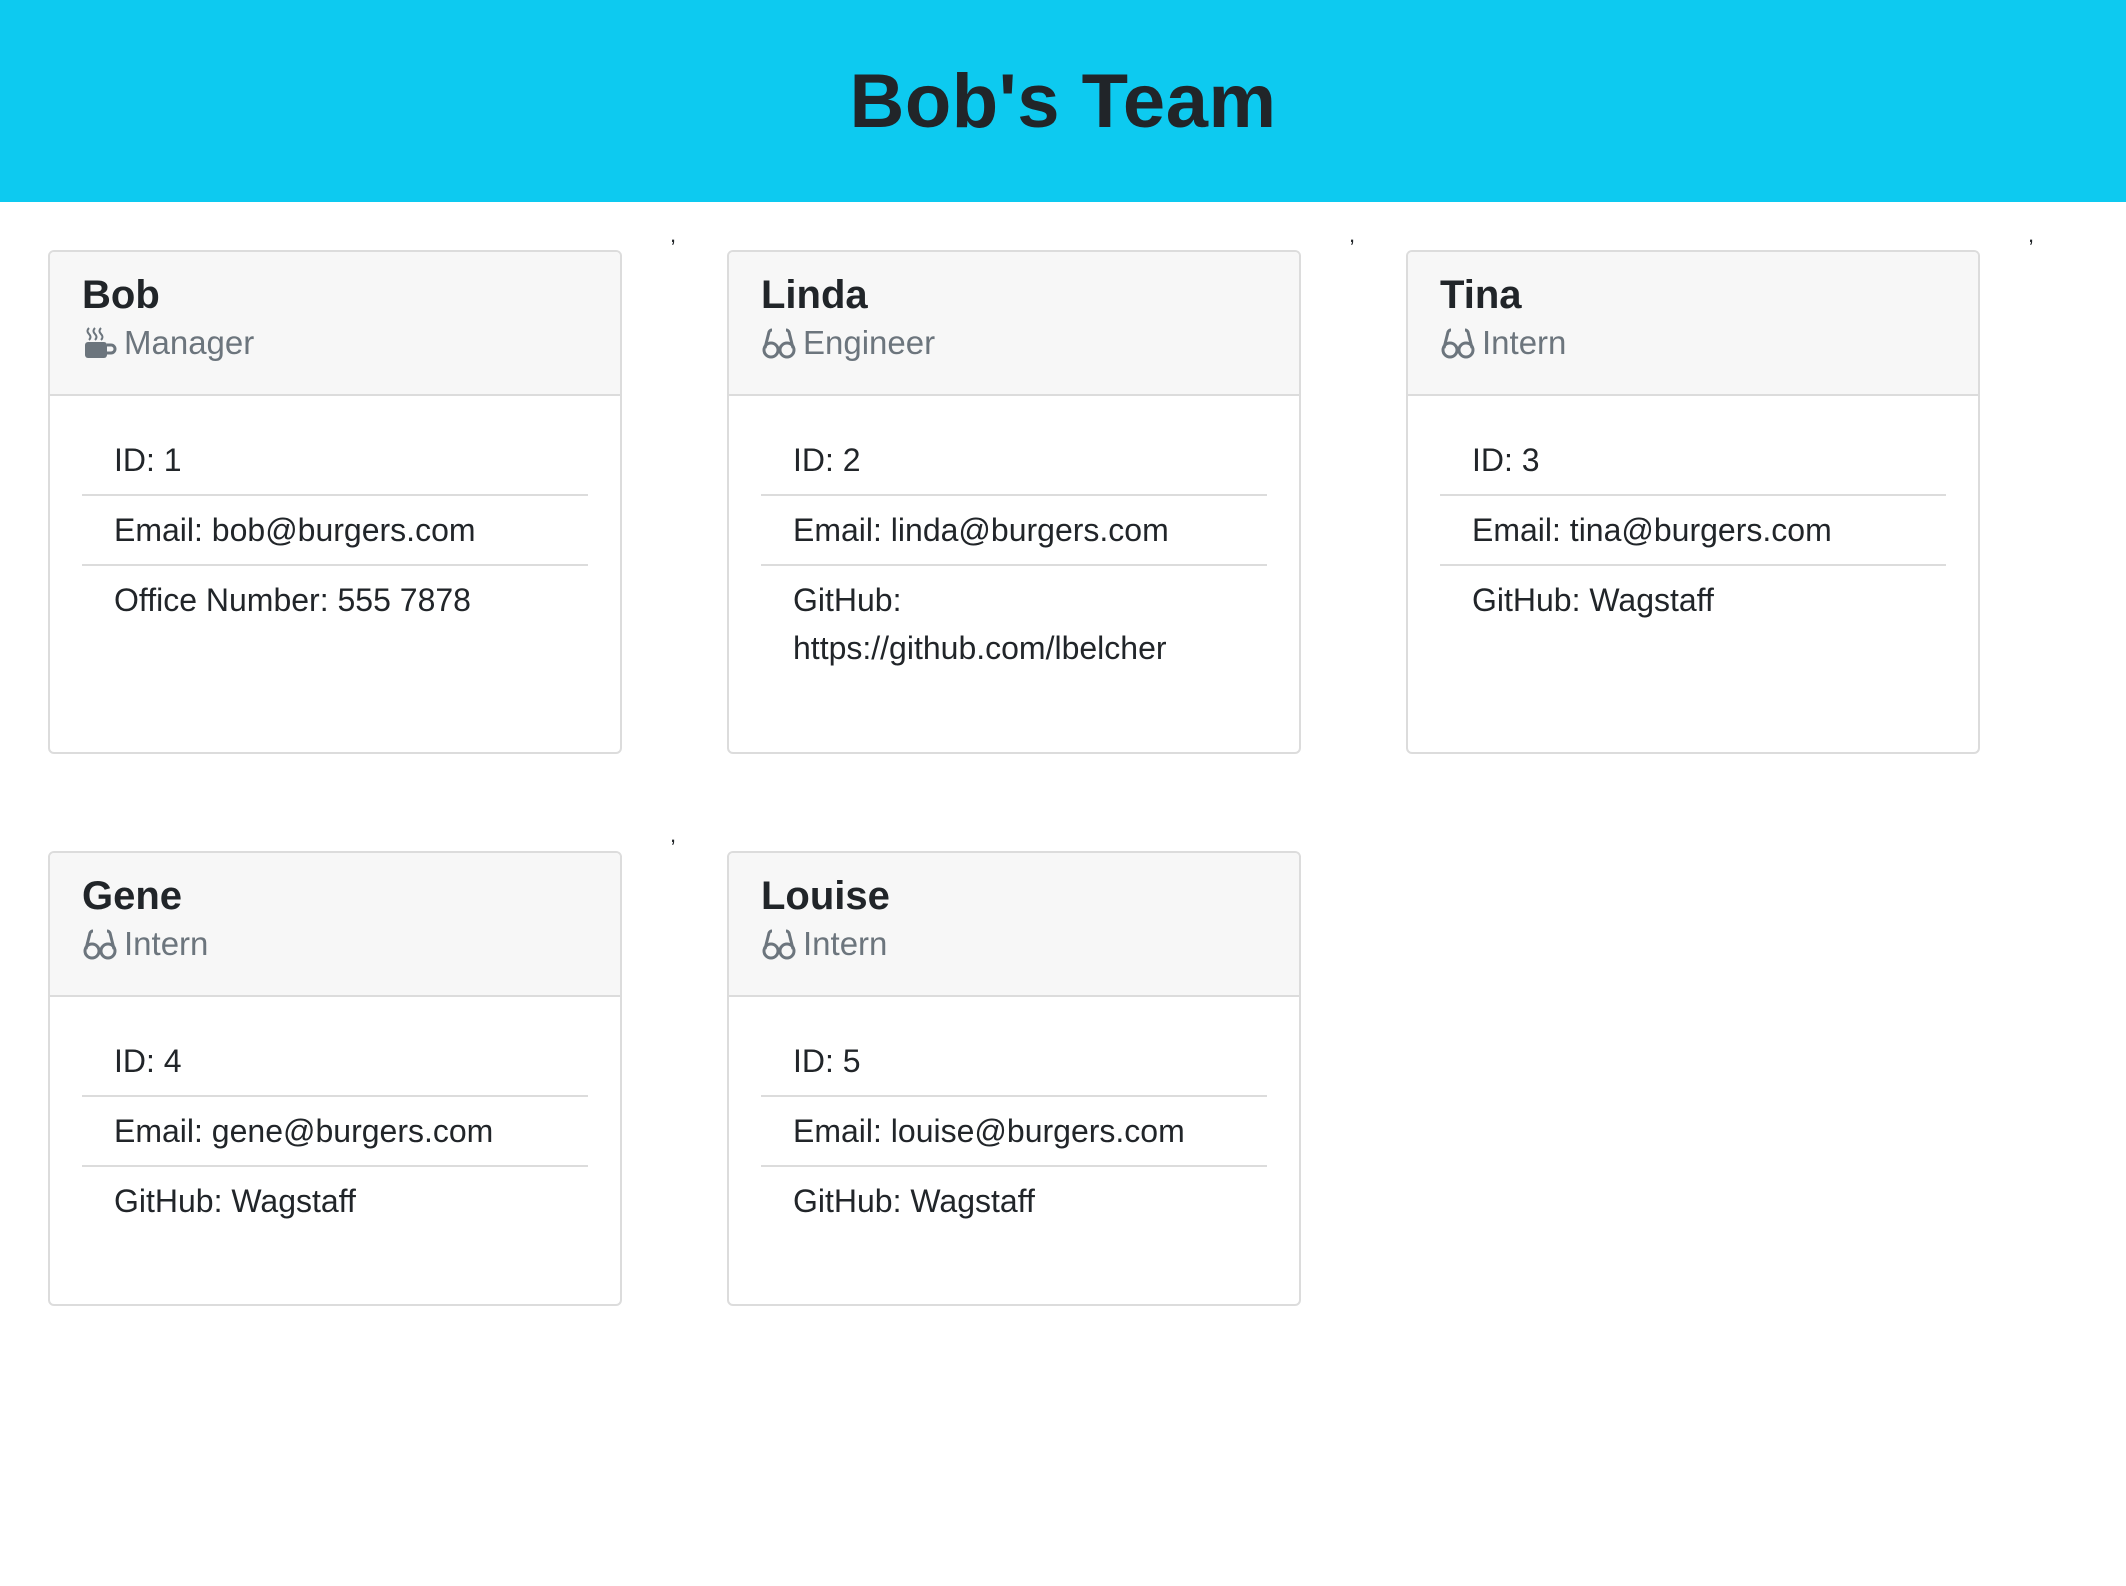  Describe the element at coordinates (1014, 1062) in the screenshot. I see `employee-id: ID: 5` at that location.